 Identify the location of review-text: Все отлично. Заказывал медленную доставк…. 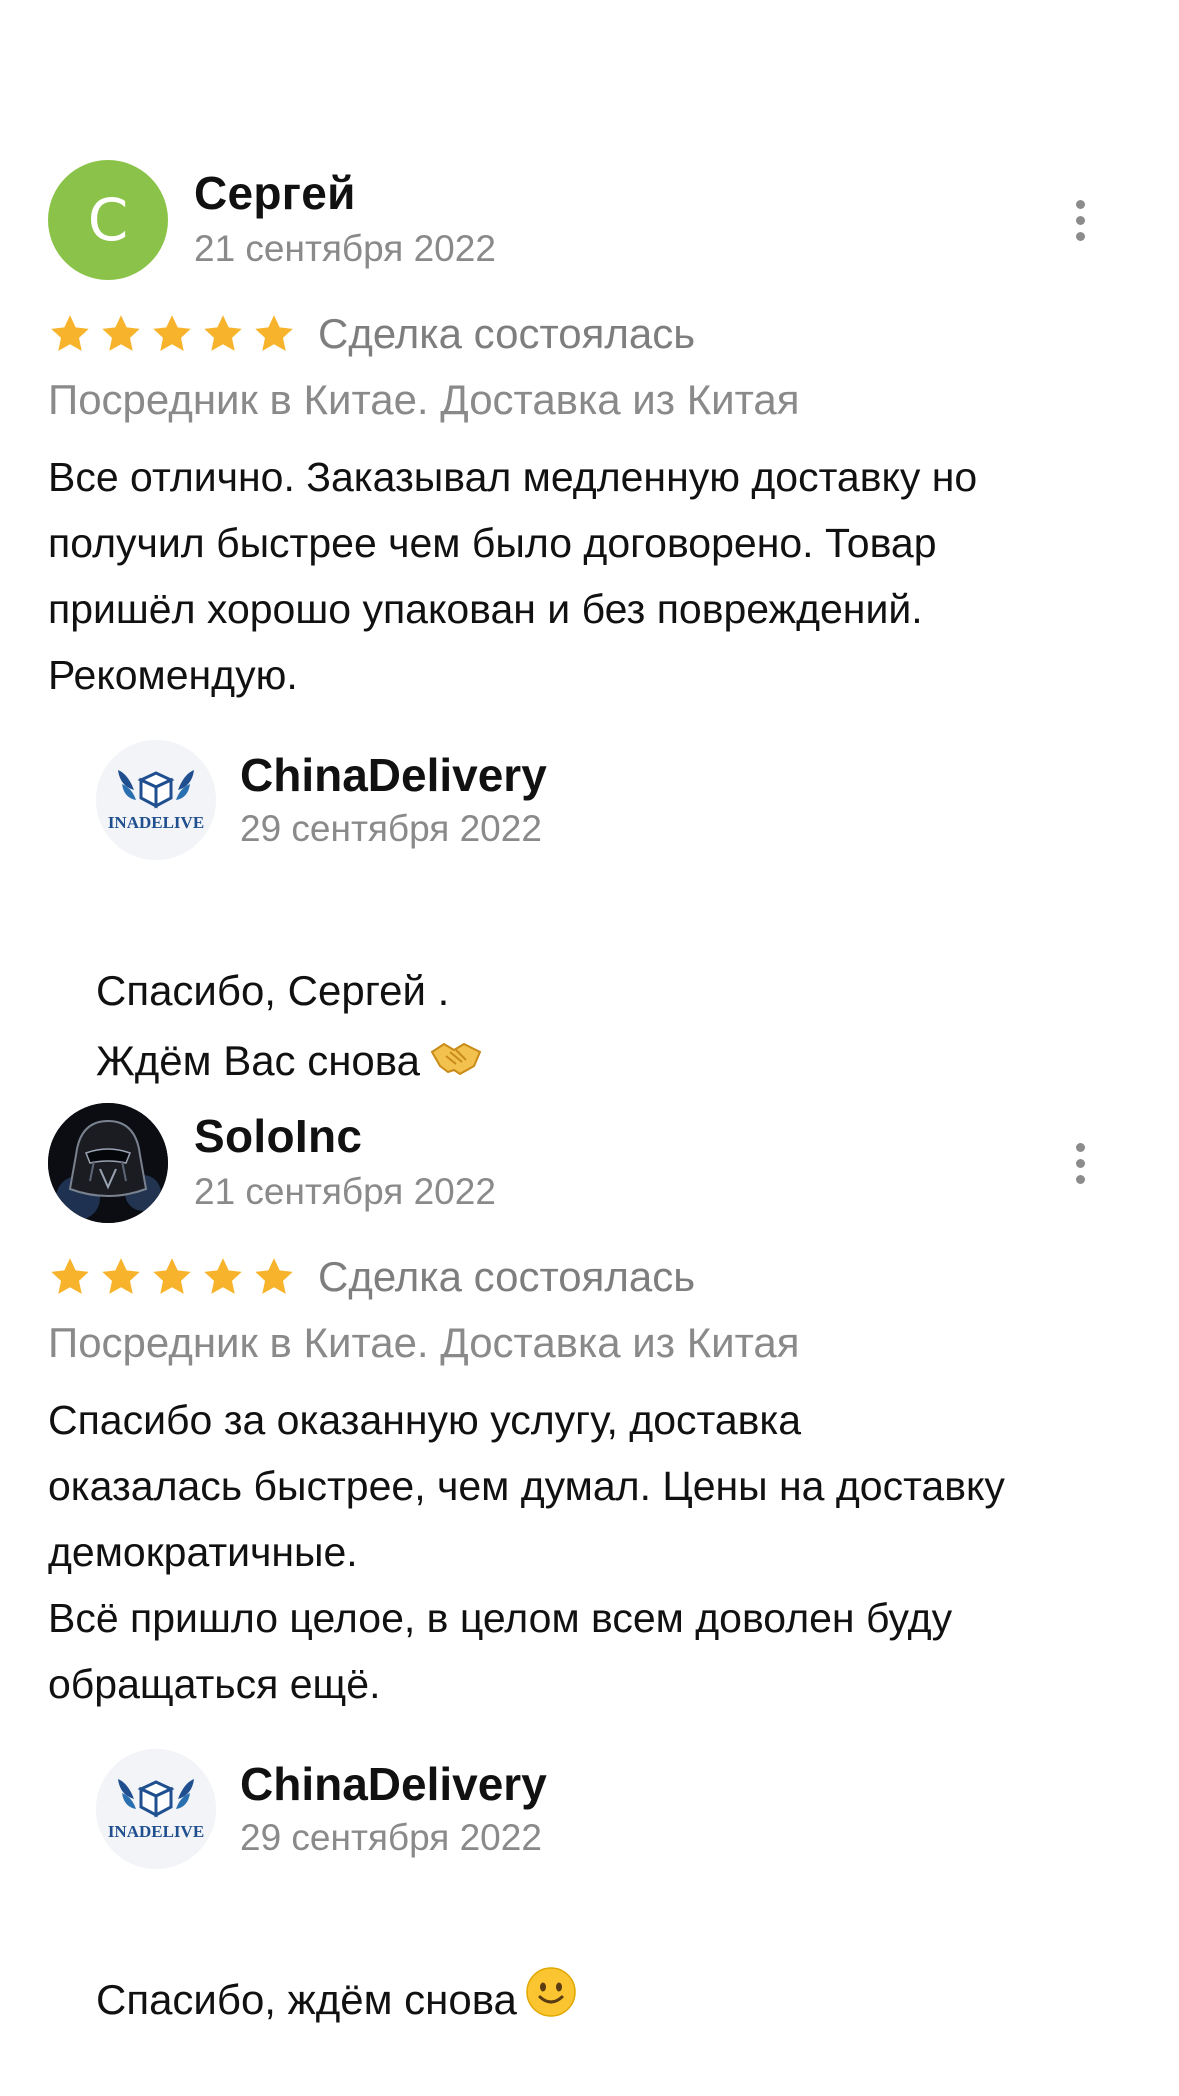
(513, 576).